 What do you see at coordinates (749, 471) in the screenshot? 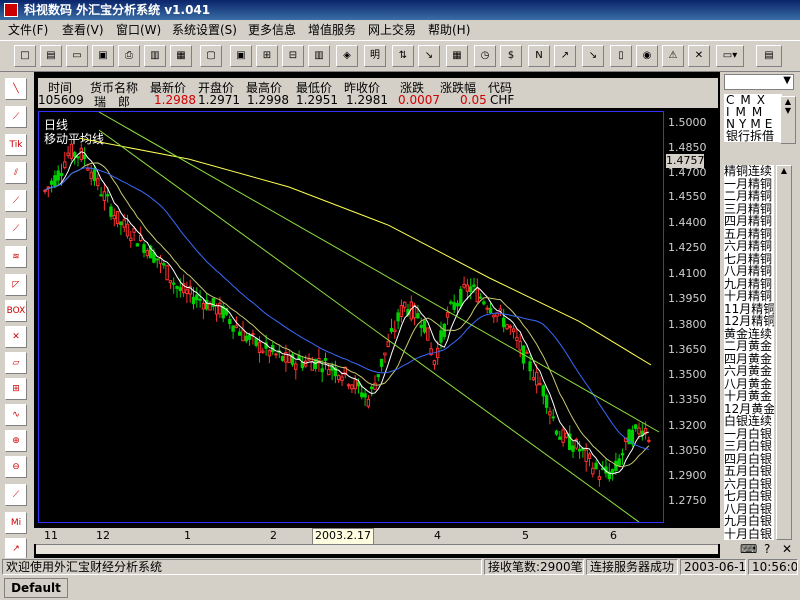
I see `instrument-item: 五月白银` at bounding box center [749, 471].